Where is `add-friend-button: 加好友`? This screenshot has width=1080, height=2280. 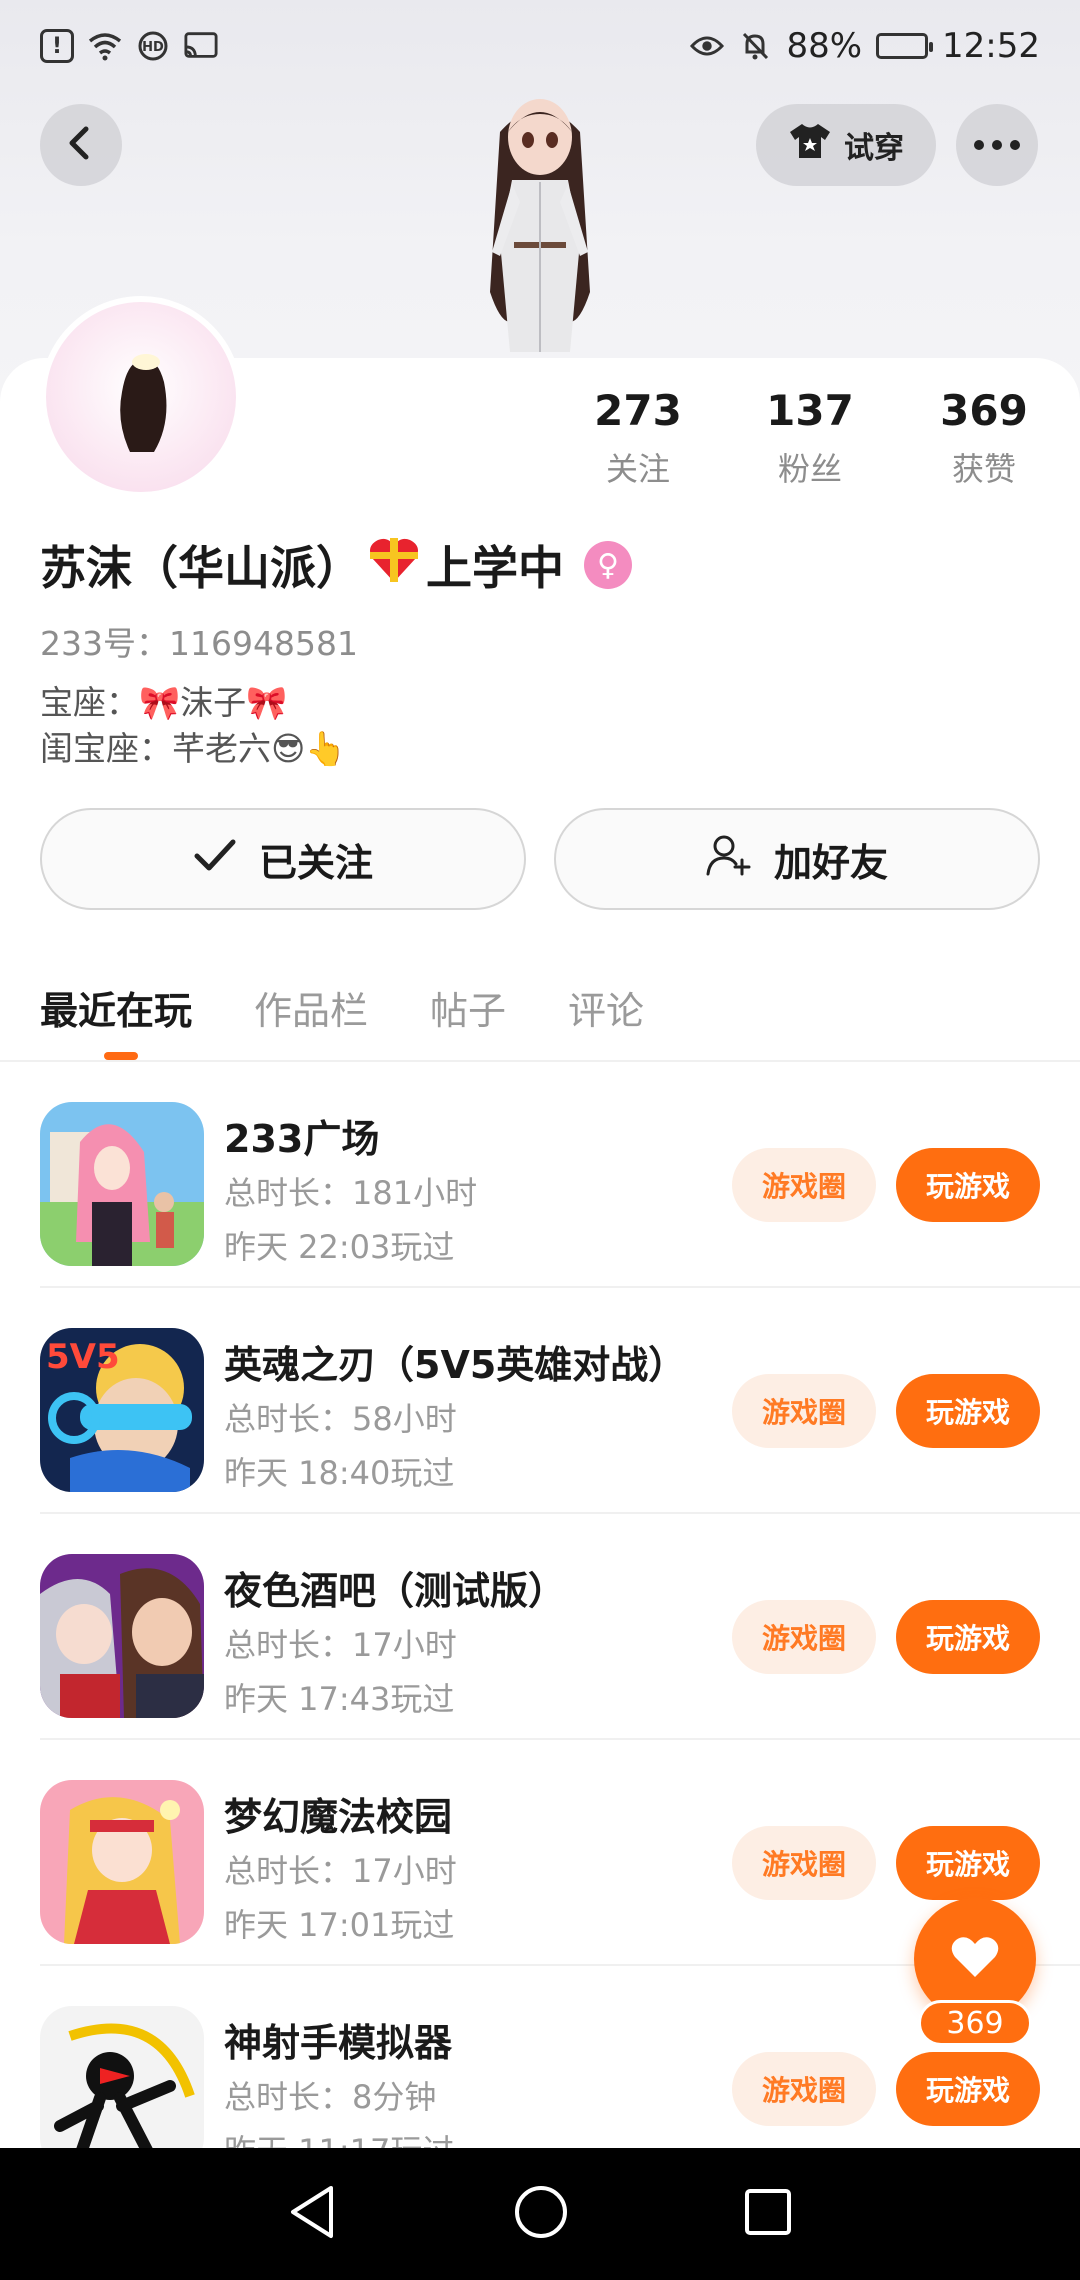 add-friend-button: 加好友 is located at coordinates (797, 859).